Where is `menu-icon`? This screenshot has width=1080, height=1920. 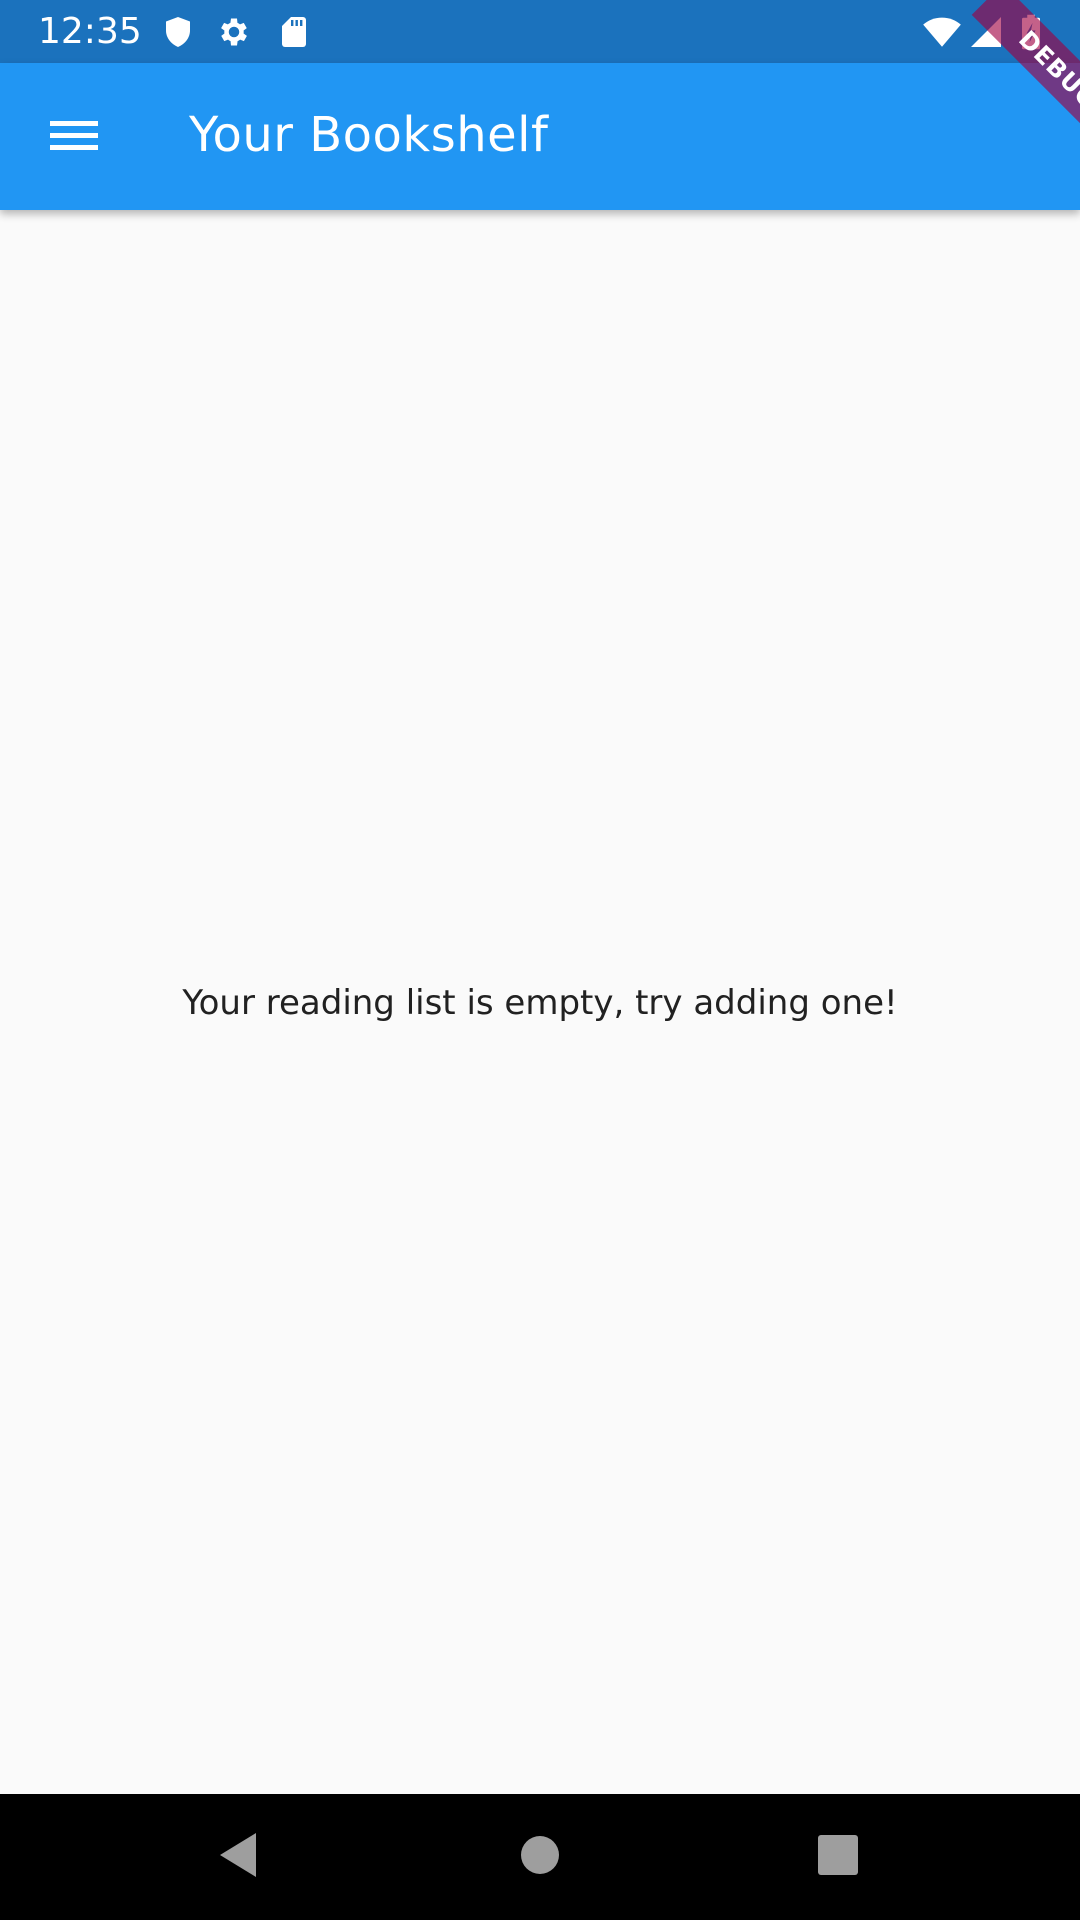
menu-icon is located at coordinates (74, 137).